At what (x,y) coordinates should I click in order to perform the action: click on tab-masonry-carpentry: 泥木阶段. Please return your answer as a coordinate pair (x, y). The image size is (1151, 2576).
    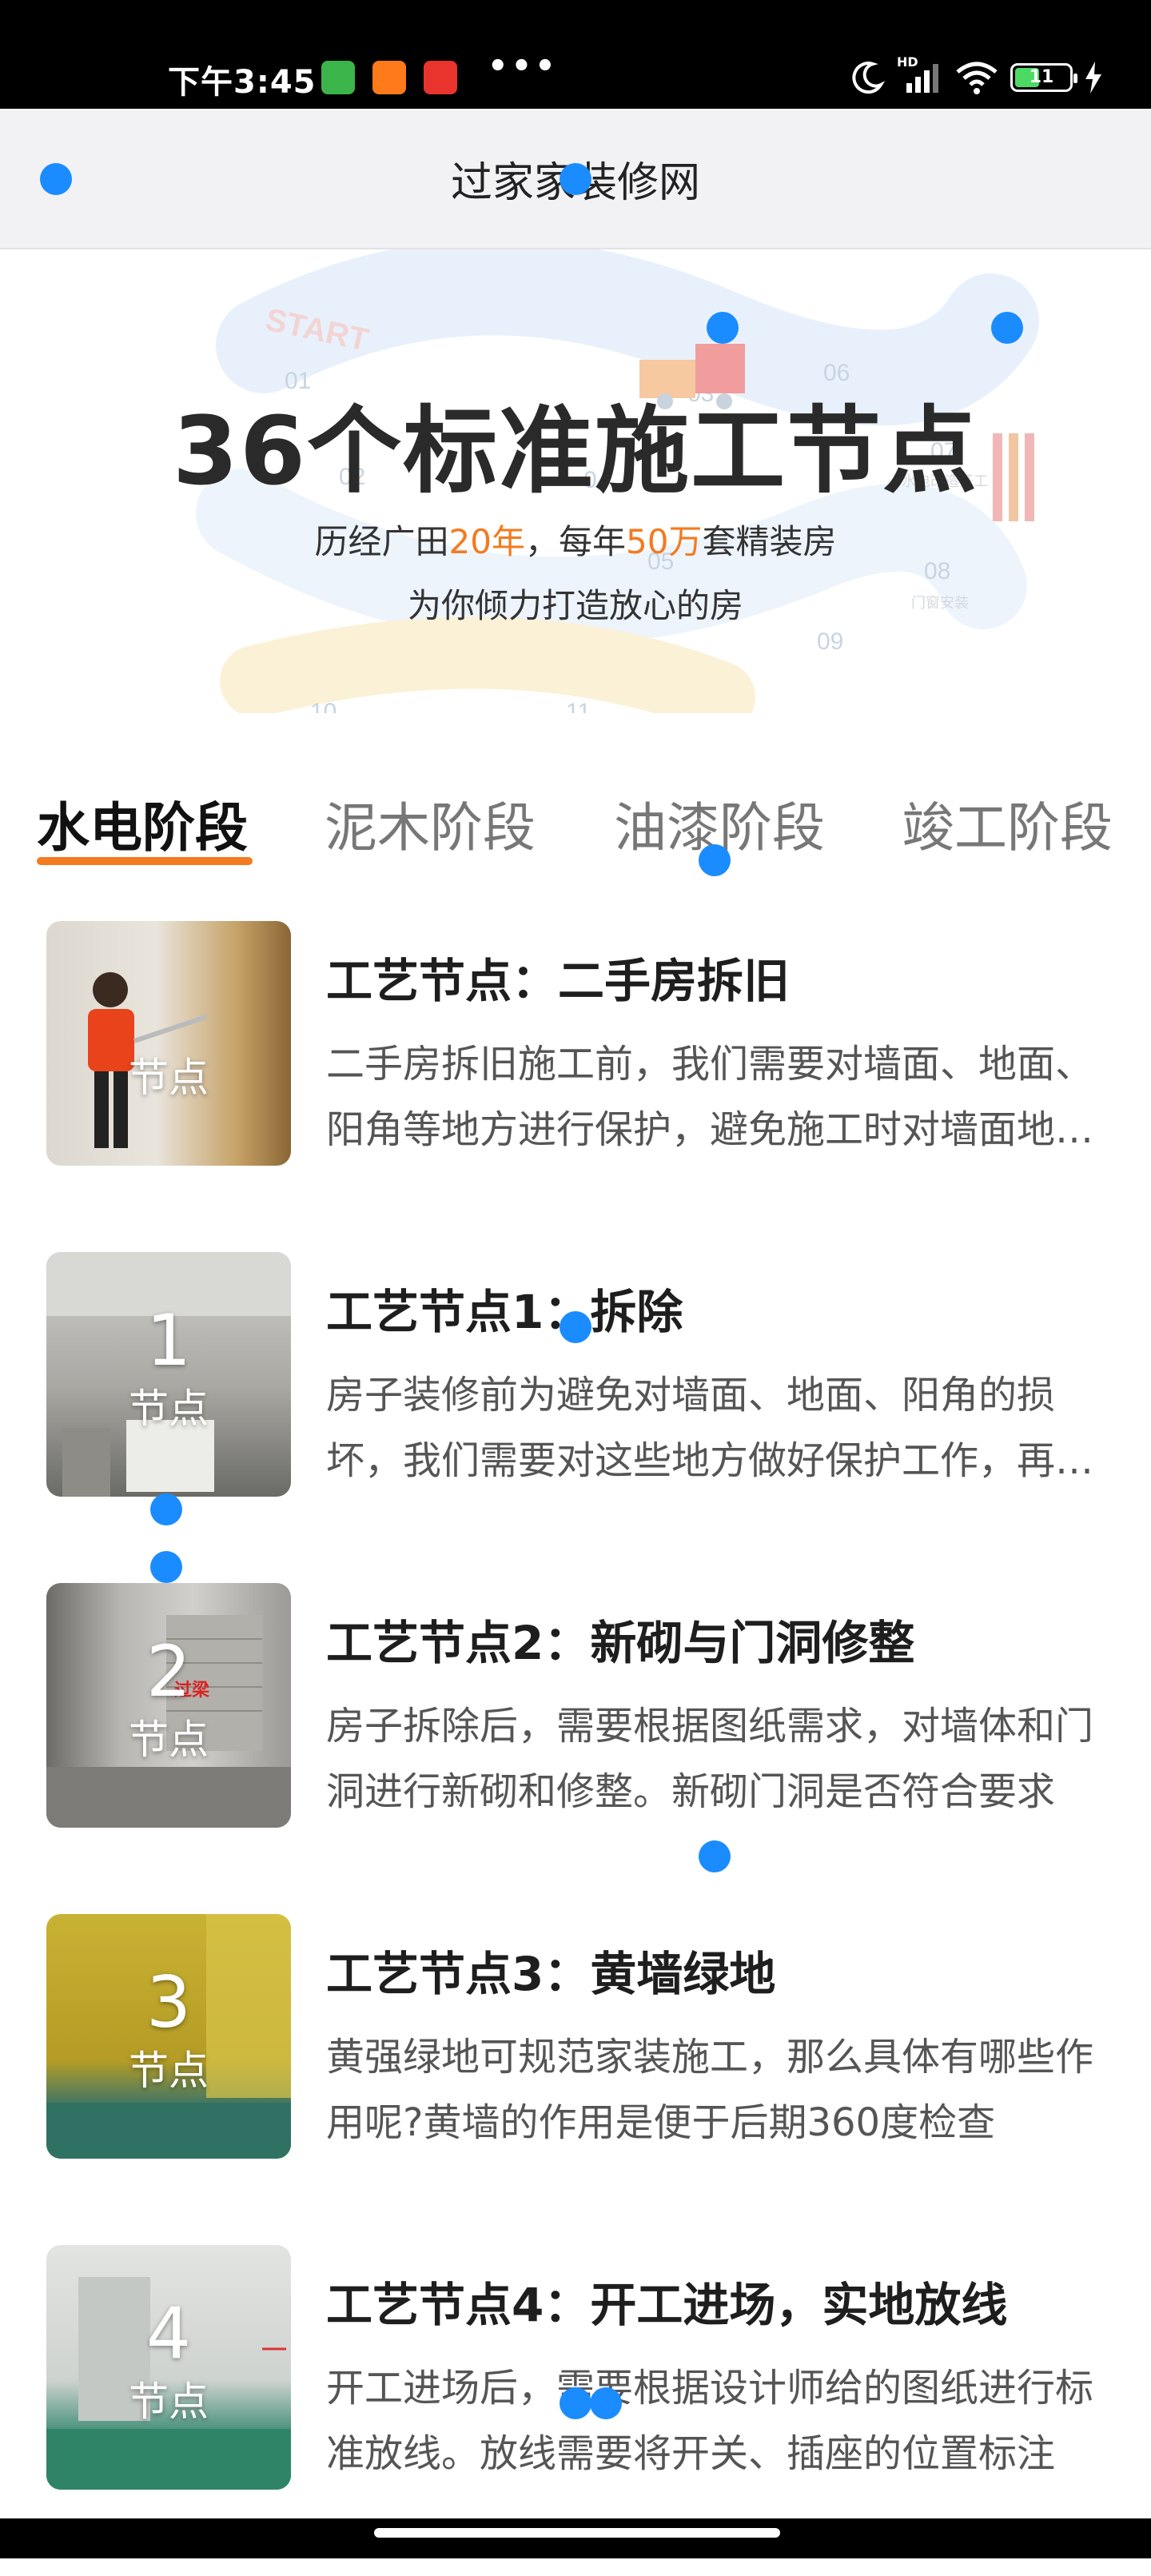
    Looking at the image, I should click on (431, 823).